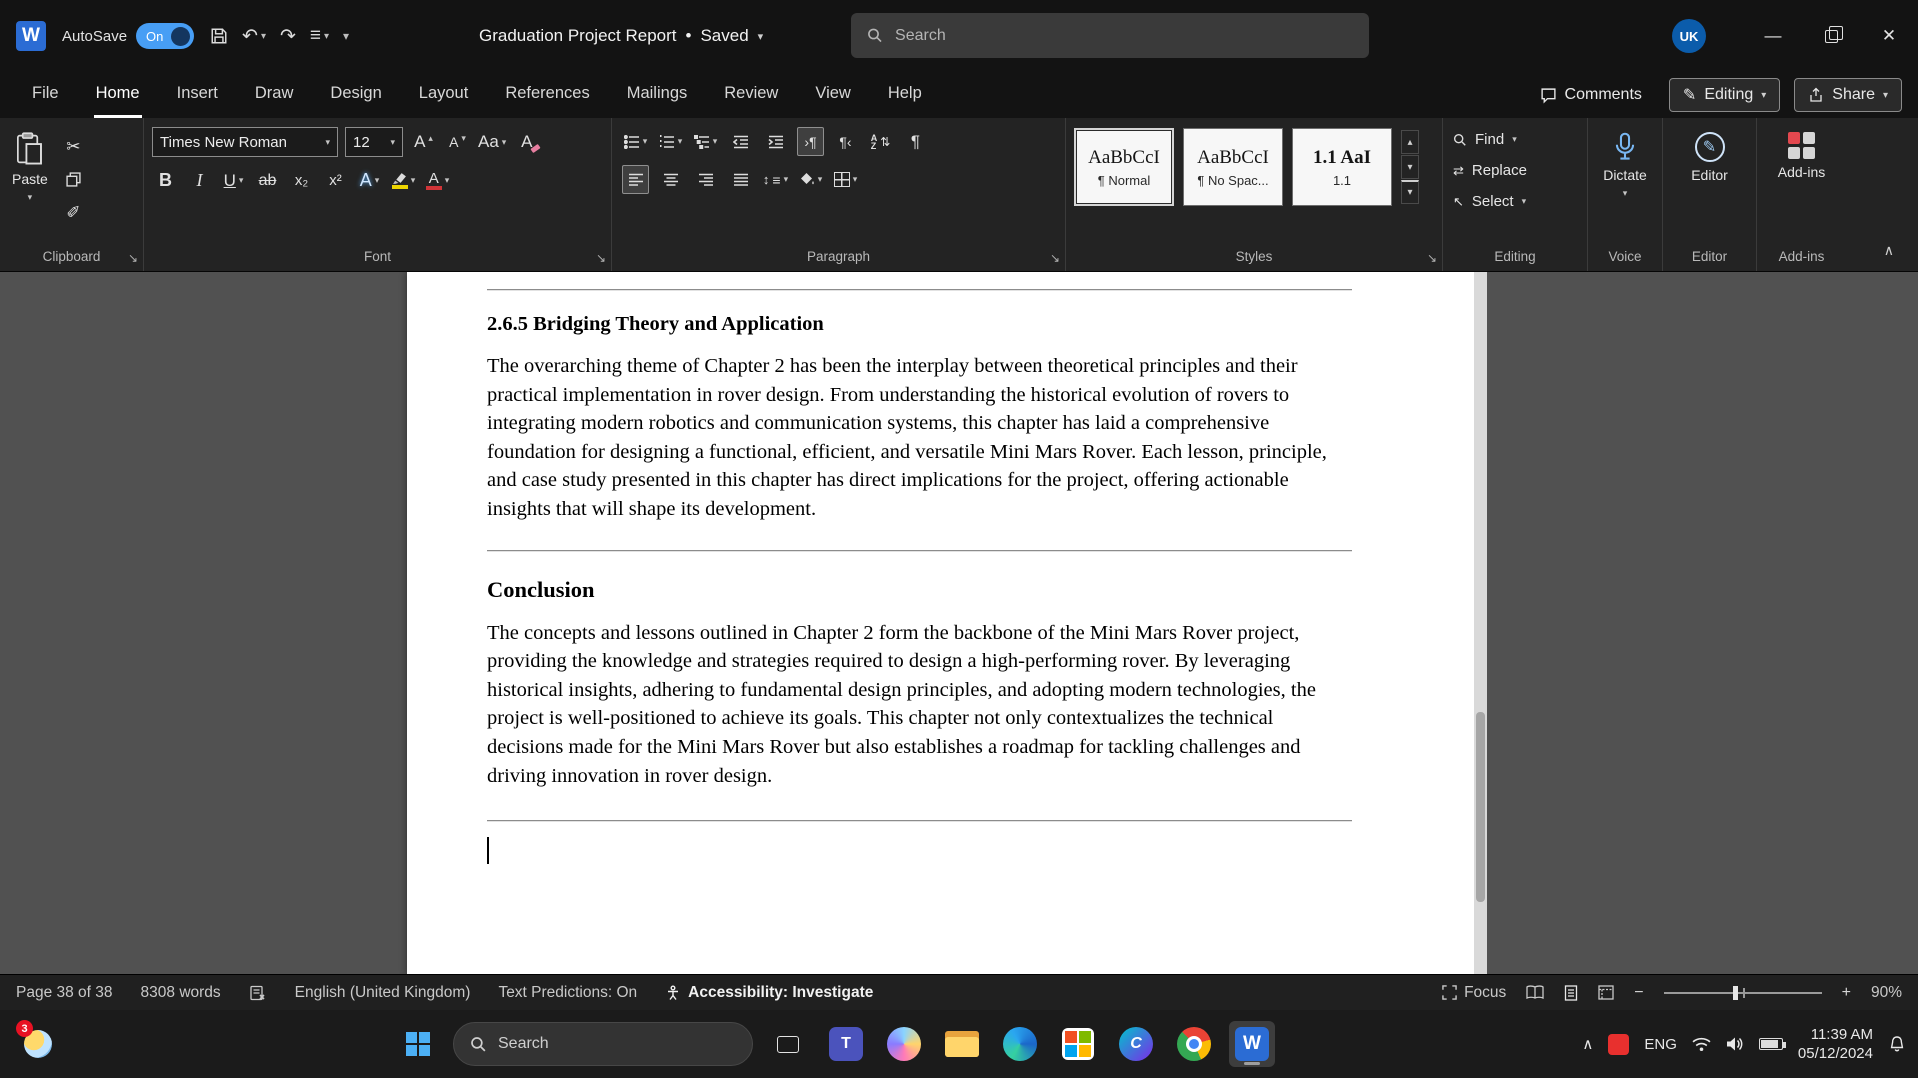 The image size is (1918, 1078). I want to click on focus-mode-button: Focus, so click(1474, 993).